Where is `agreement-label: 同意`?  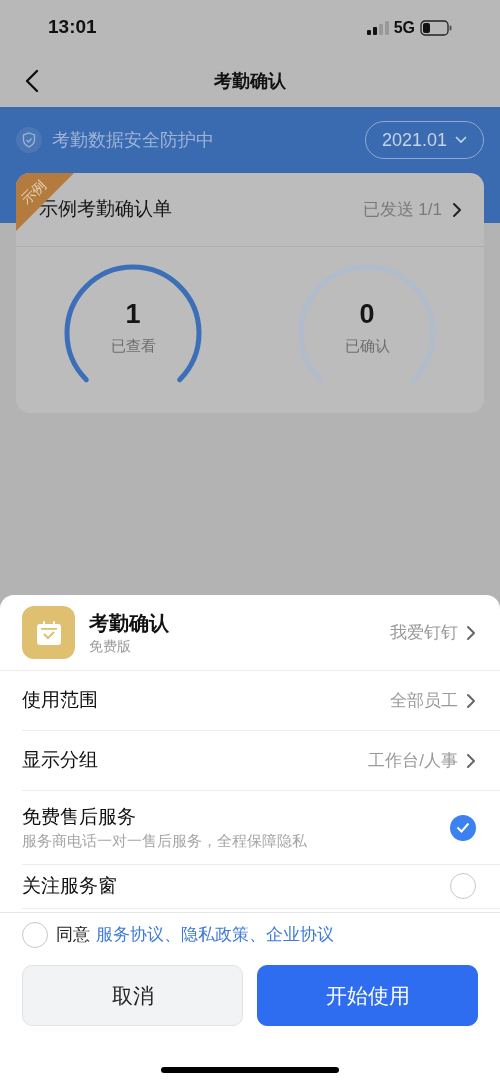 agreement-label: 同意 is located at coordinates (73, 935).